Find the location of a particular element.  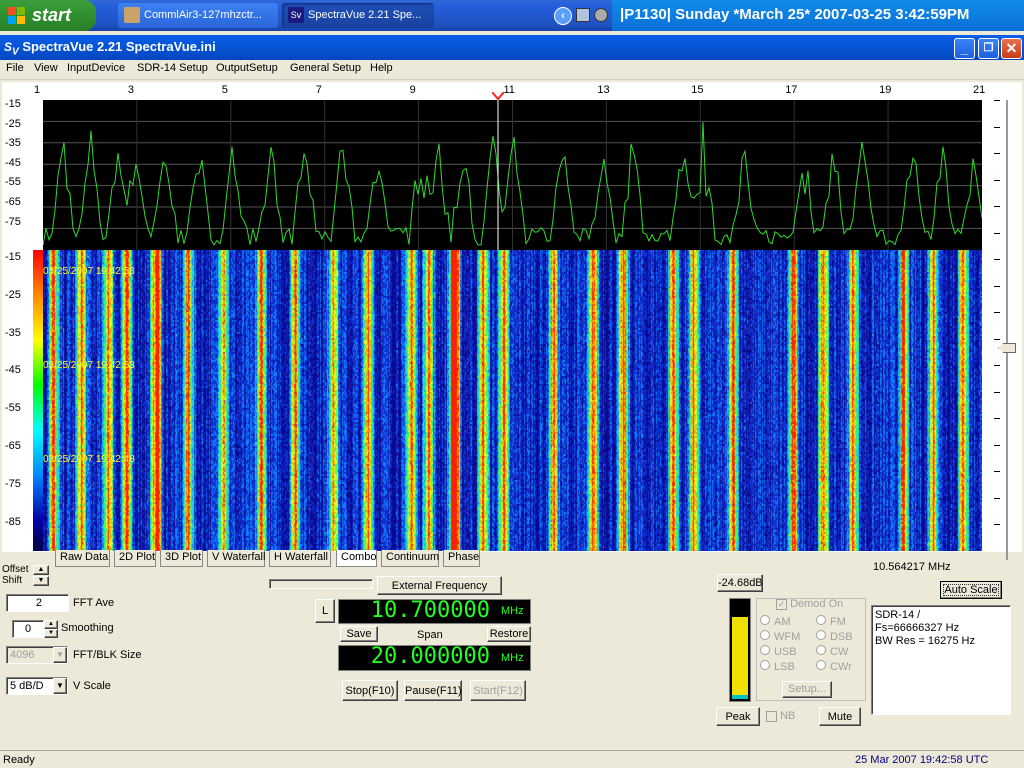

x-tick-label: 21 is located at coordinates (979, 90).